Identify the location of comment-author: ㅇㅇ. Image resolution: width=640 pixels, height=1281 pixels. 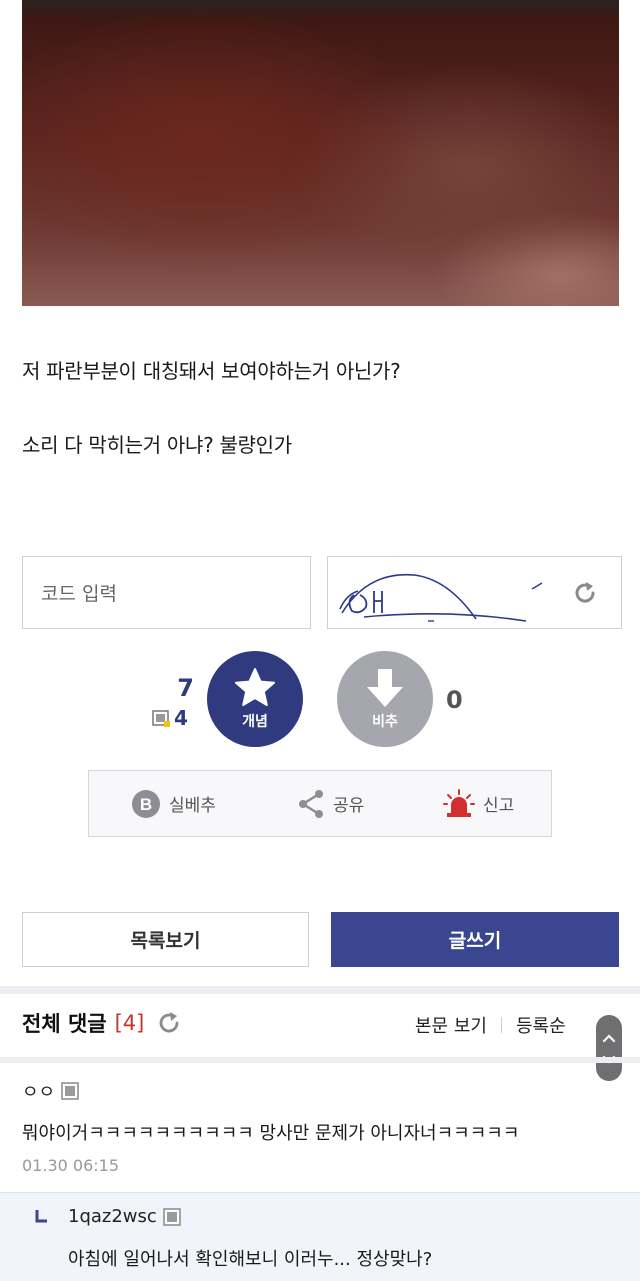
(50, 1091).